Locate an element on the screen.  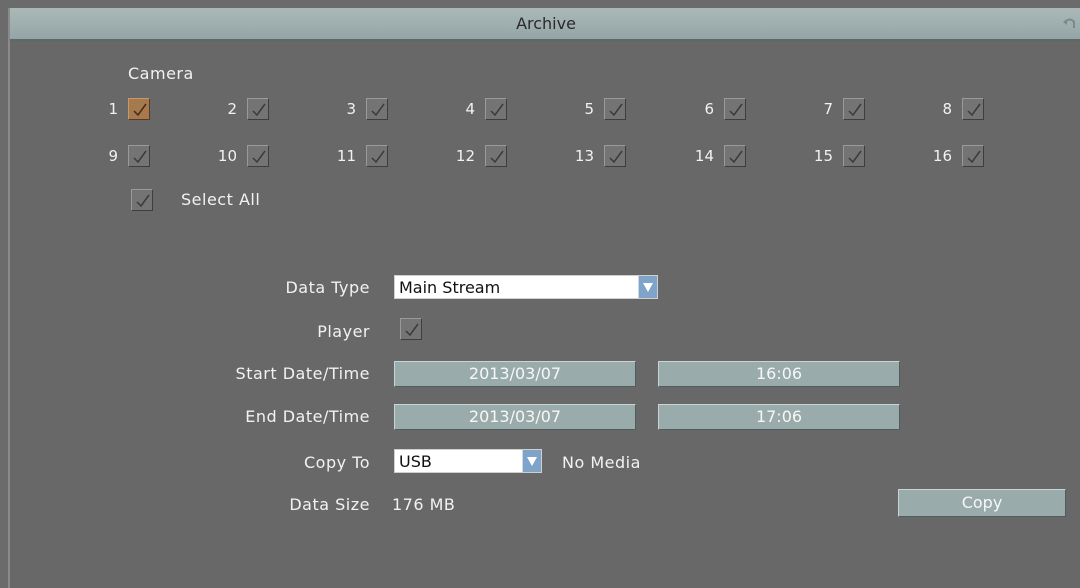
data-size-label: Data Size is located at coordinates (329, 504).